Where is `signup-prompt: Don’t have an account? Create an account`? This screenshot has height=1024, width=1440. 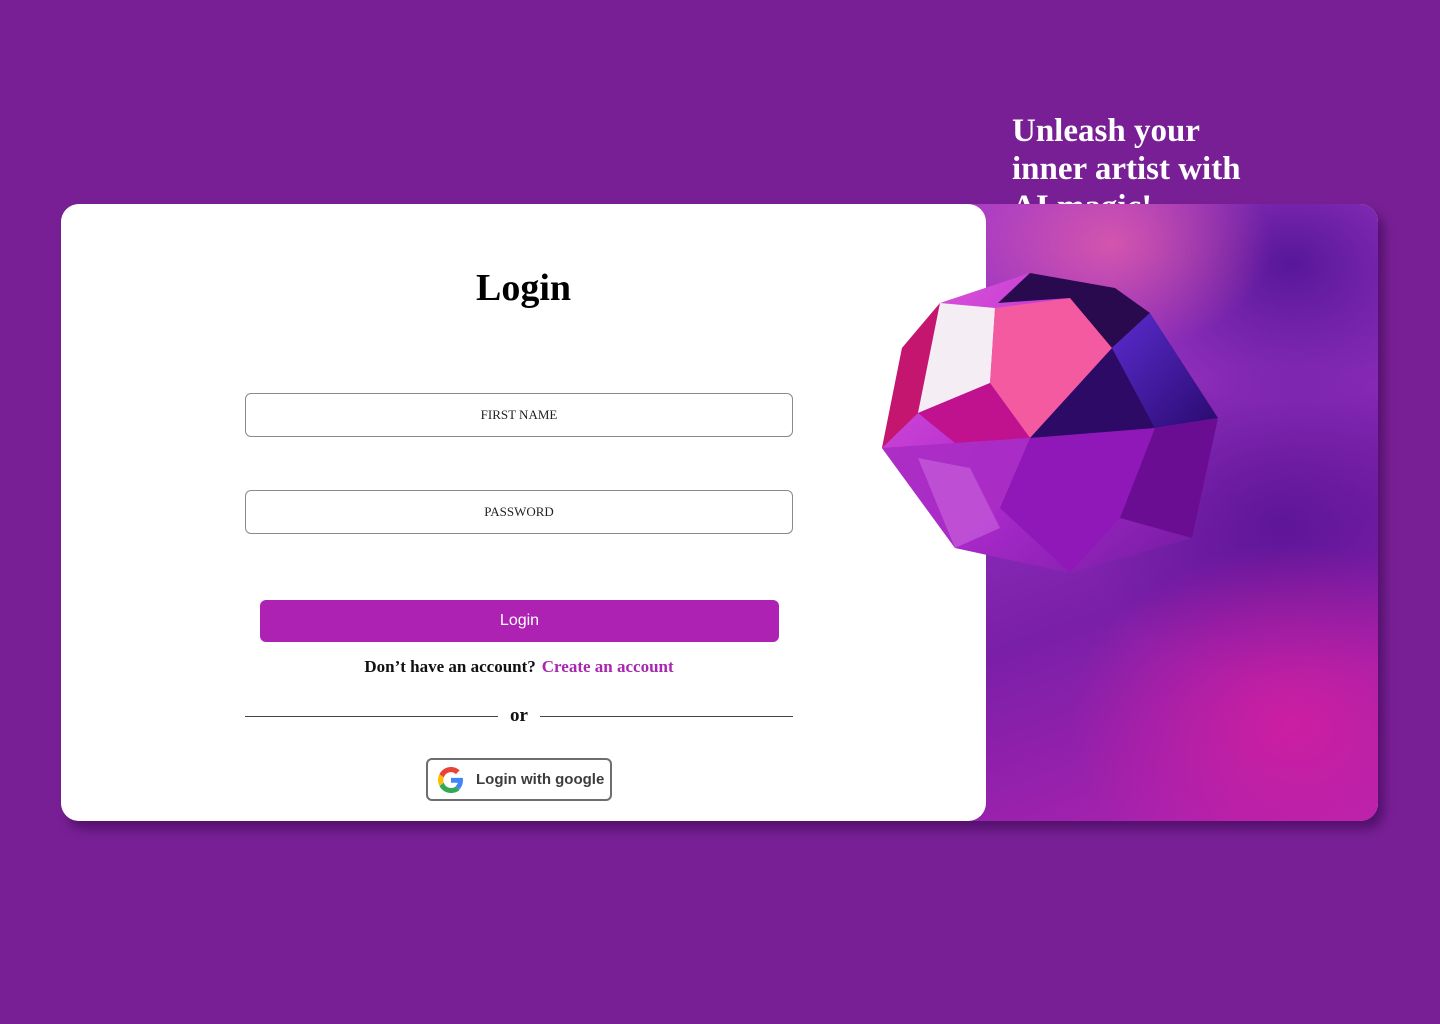
signup-prompt: Don’t have an account? Create an account is located at coordinates (519, 667).